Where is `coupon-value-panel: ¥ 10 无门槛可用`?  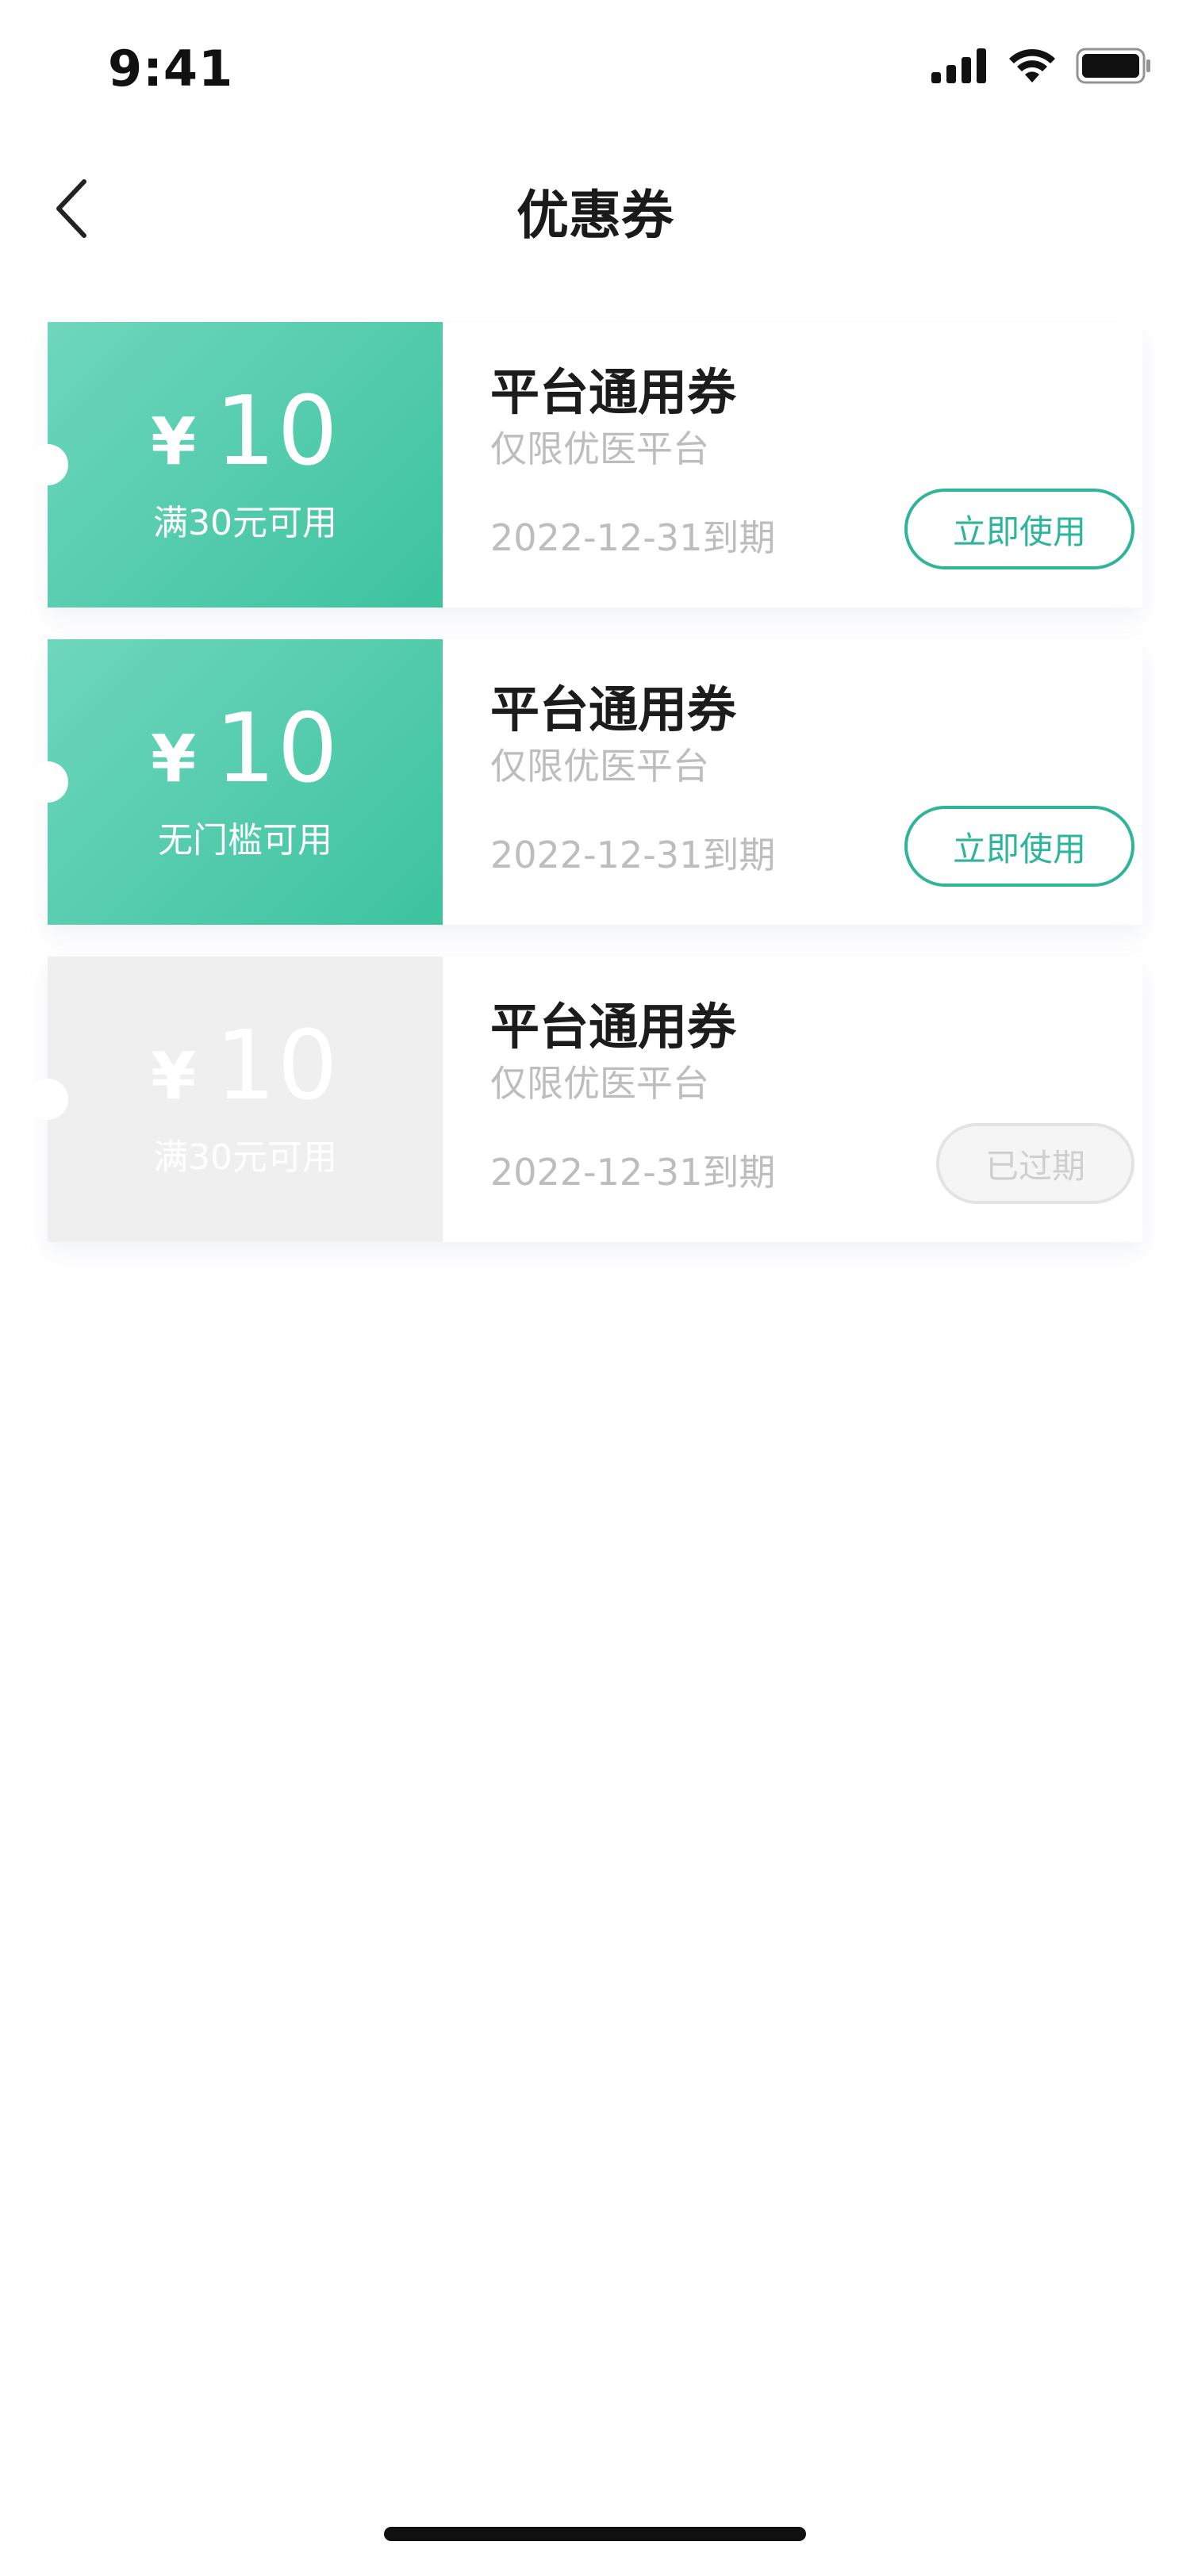
coupon-value-panel: ¥ 10 无门槛可用 is located at coordinates (235, 782).